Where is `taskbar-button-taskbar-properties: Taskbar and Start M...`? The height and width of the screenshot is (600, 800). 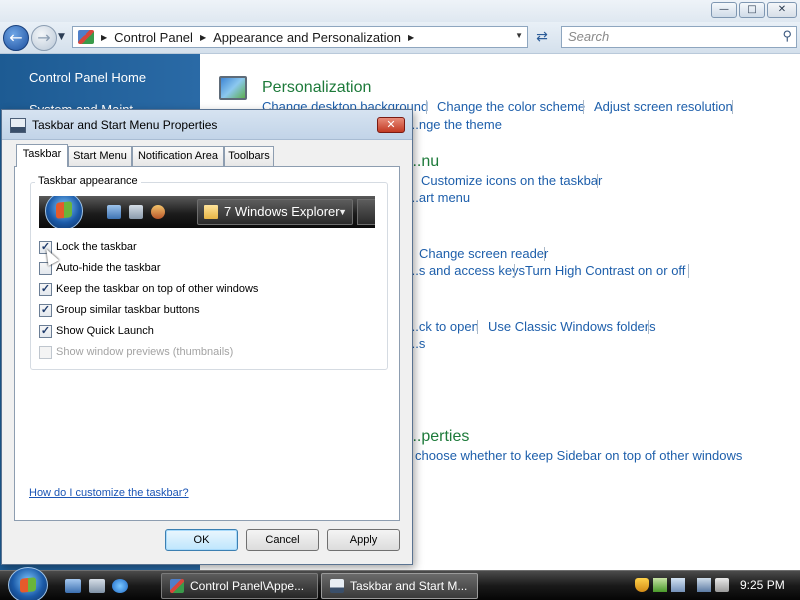
taskbar-button-taskbar-properties: Taskbar and Start M... is located at coordinates (399, 586).